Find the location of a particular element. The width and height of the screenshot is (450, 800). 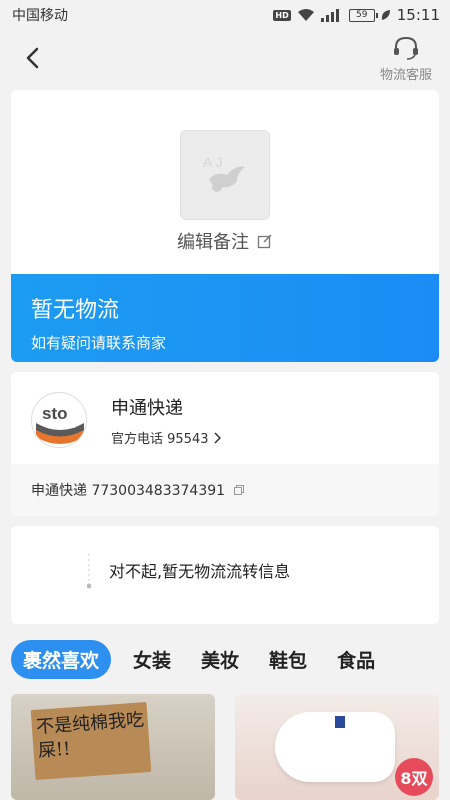

status-icons: HD 59 15:11 is located at coordinates (356, 15).